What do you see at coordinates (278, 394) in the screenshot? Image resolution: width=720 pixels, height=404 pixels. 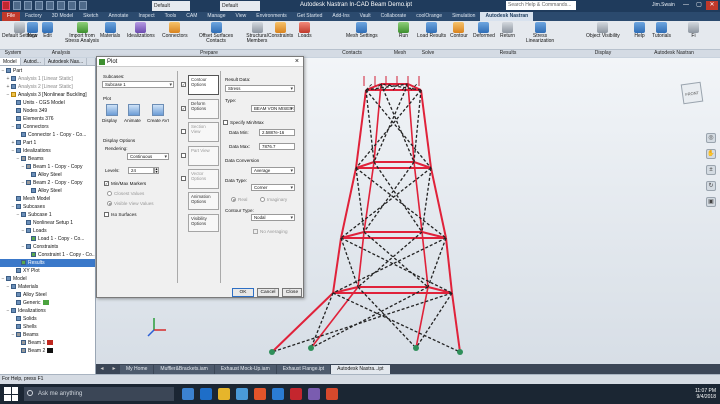 I see `outlook-icon` at bounding box center [278, 394].